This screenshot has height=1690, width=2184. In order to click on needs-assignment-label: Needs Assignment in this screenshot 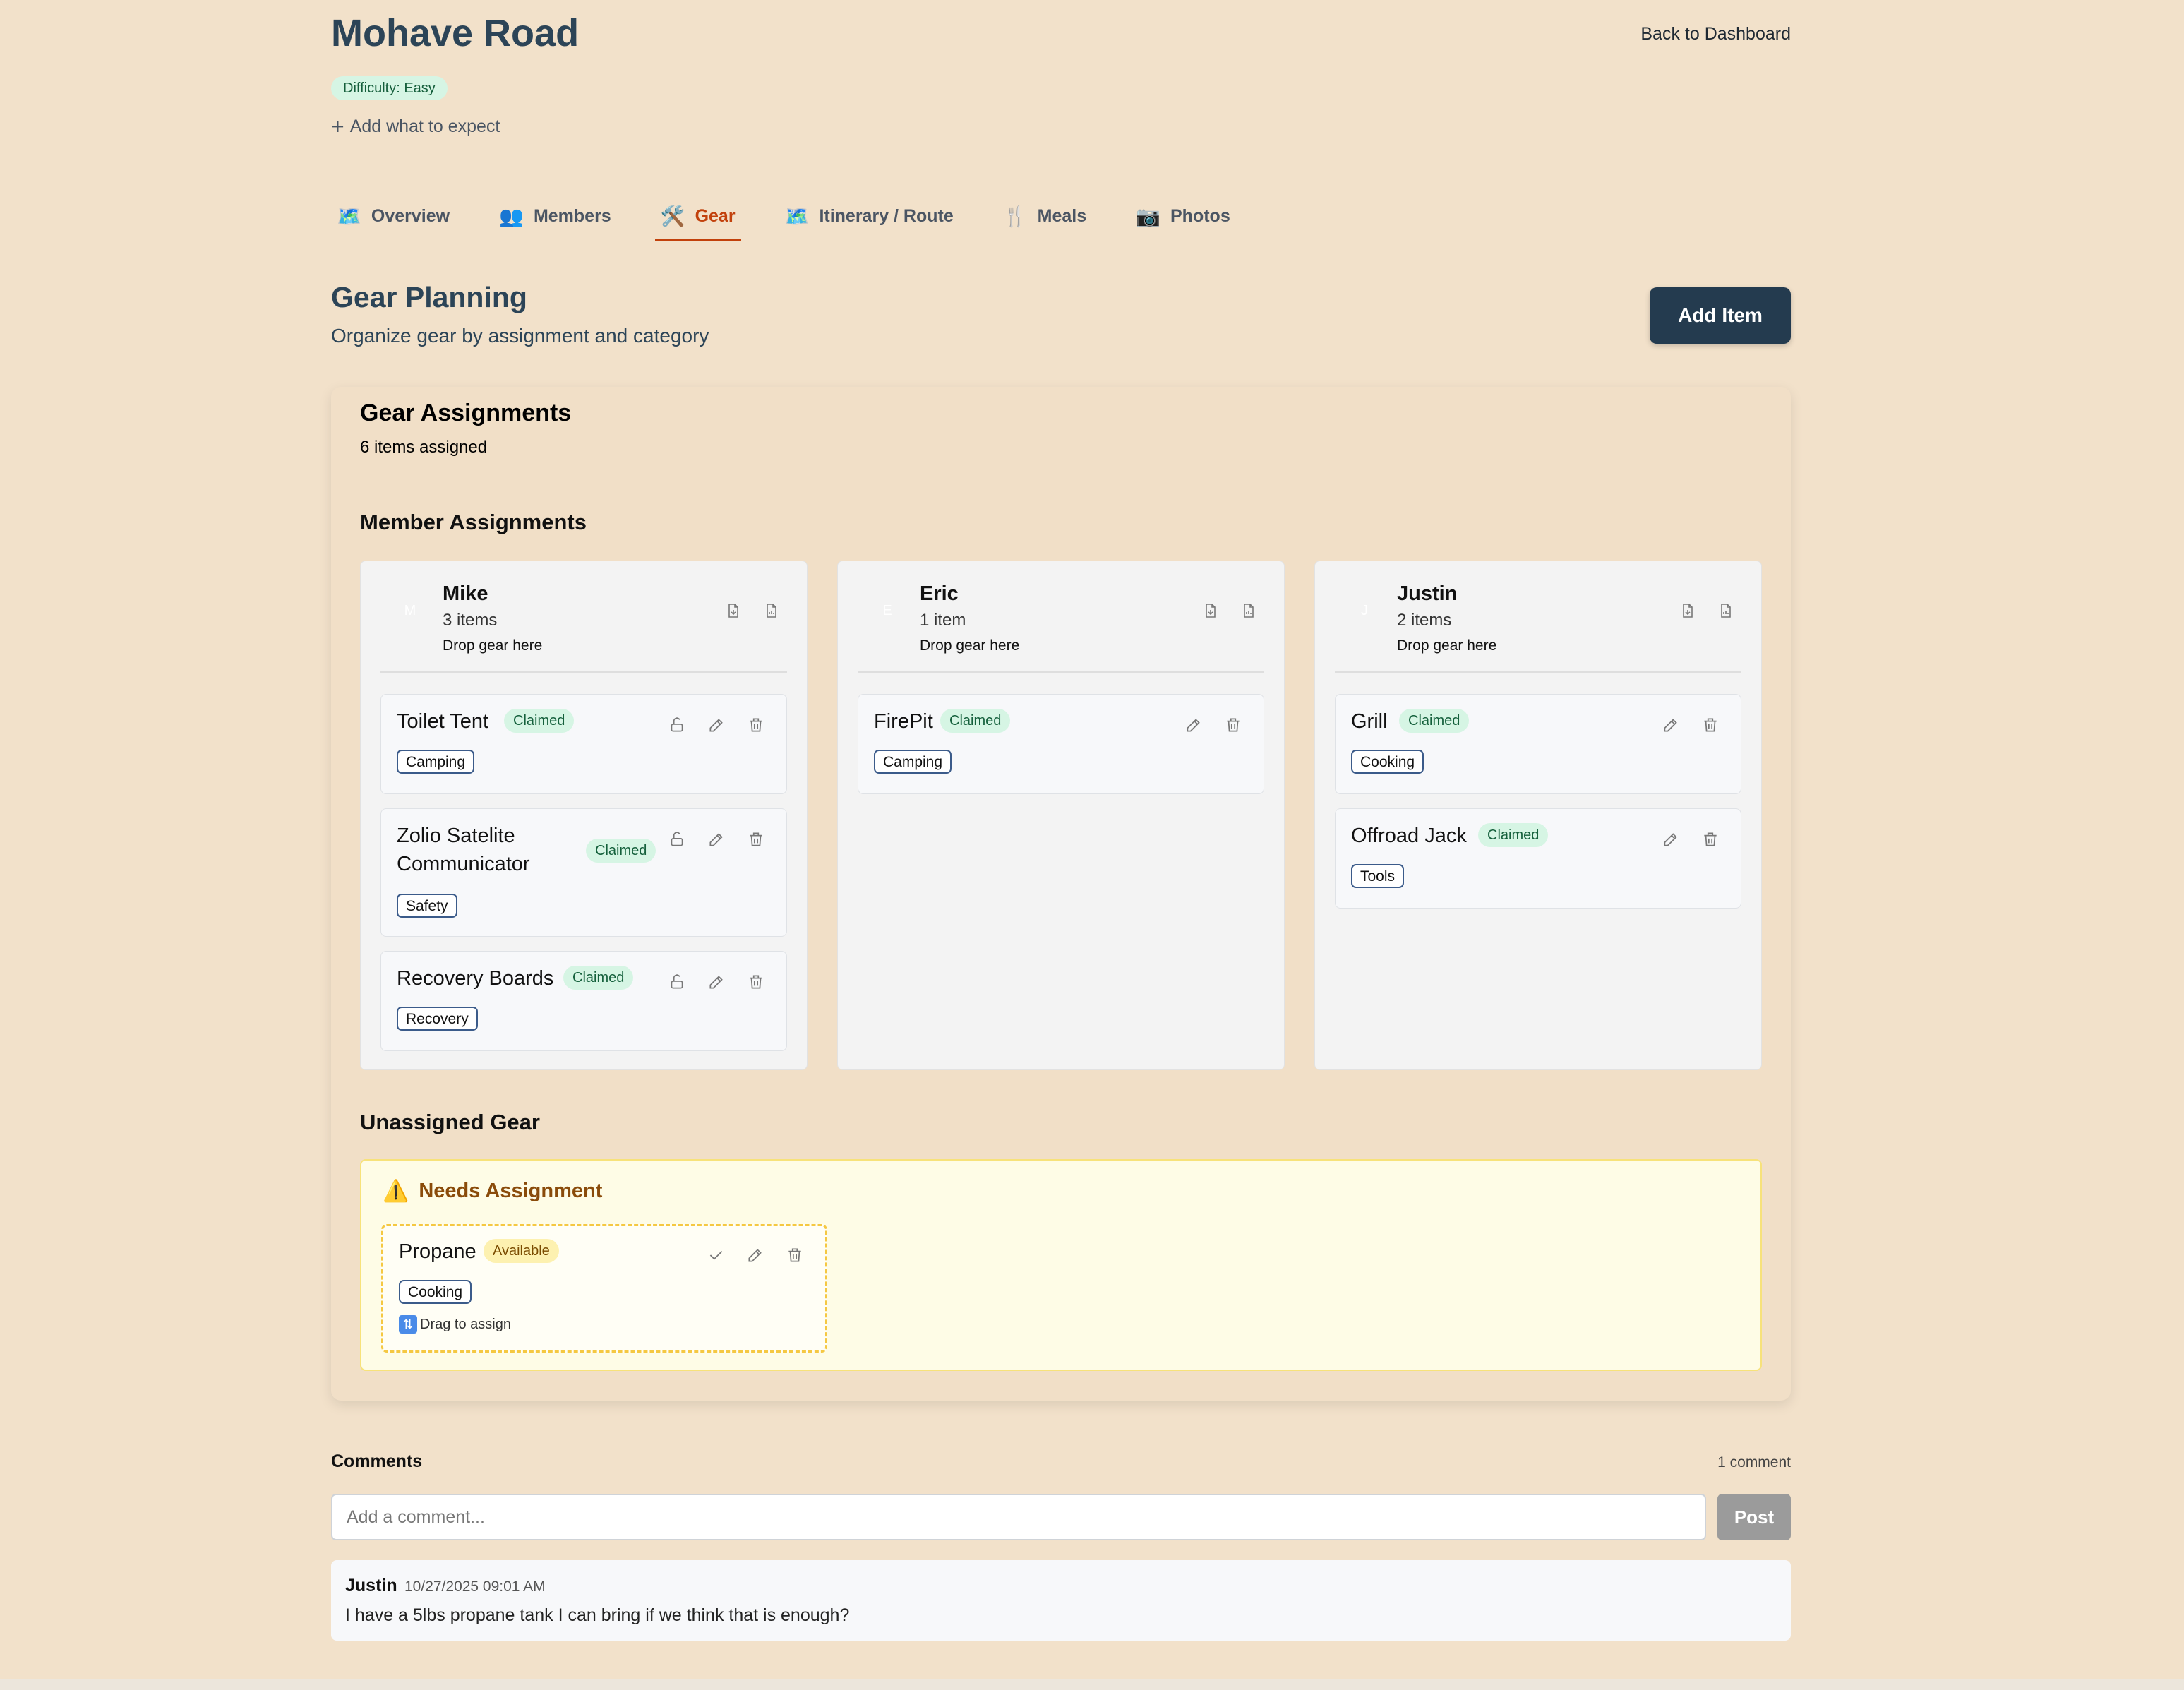, I will do `click(511, 1191)`.